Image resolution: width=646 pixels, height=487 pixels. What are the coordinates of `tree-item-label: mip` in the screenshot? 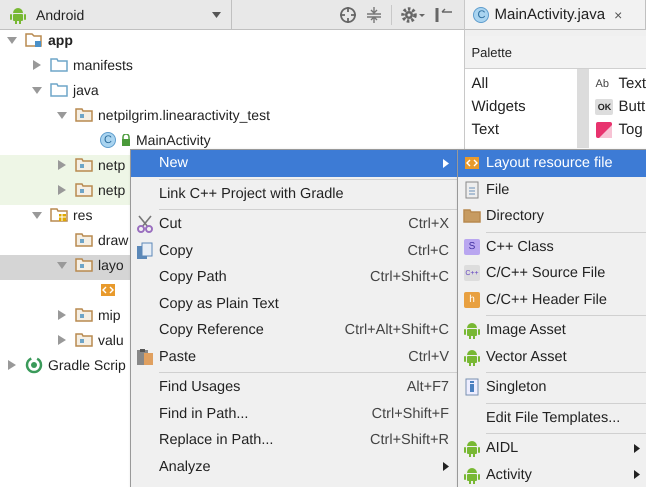 It's located at (109, 315).